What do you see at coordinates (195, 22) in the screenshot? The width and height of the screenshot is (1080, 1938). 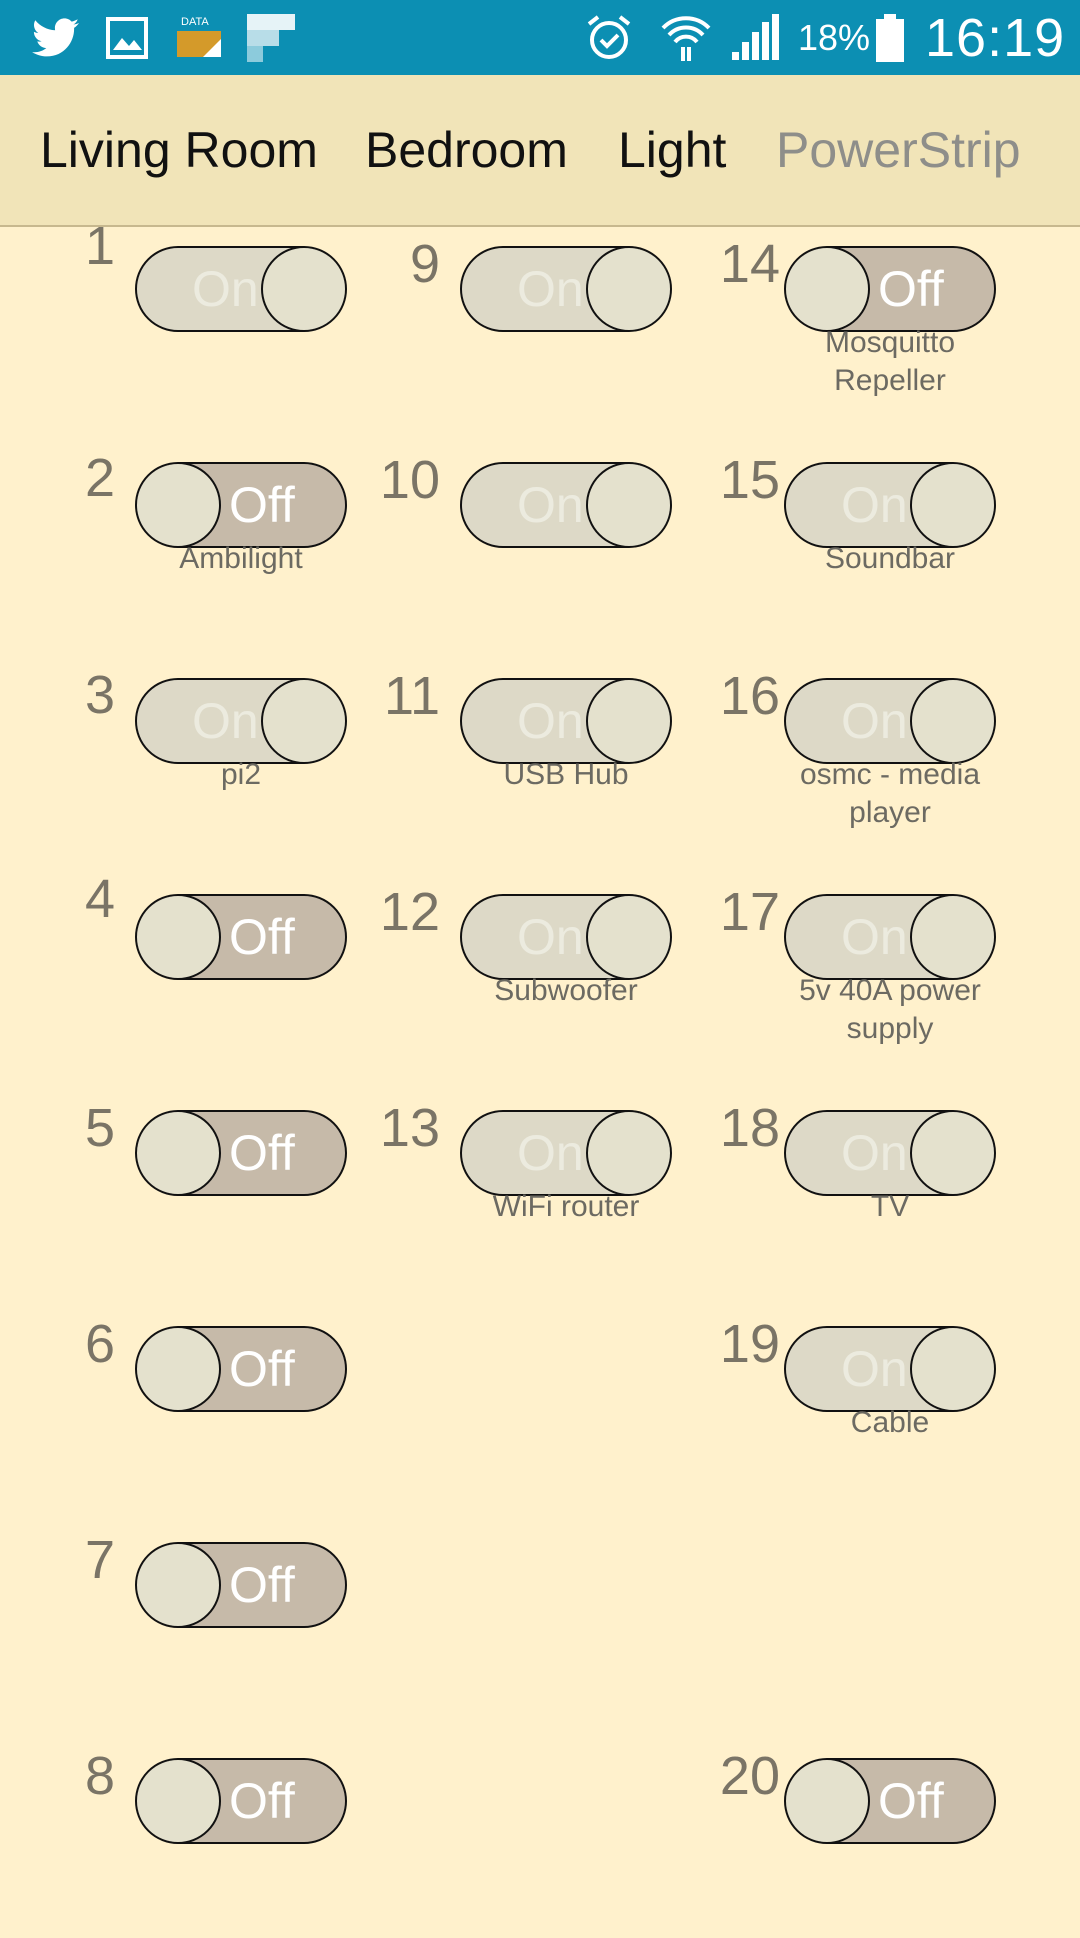 I see `svg-text: DATA` at bounding box center [195, 22].